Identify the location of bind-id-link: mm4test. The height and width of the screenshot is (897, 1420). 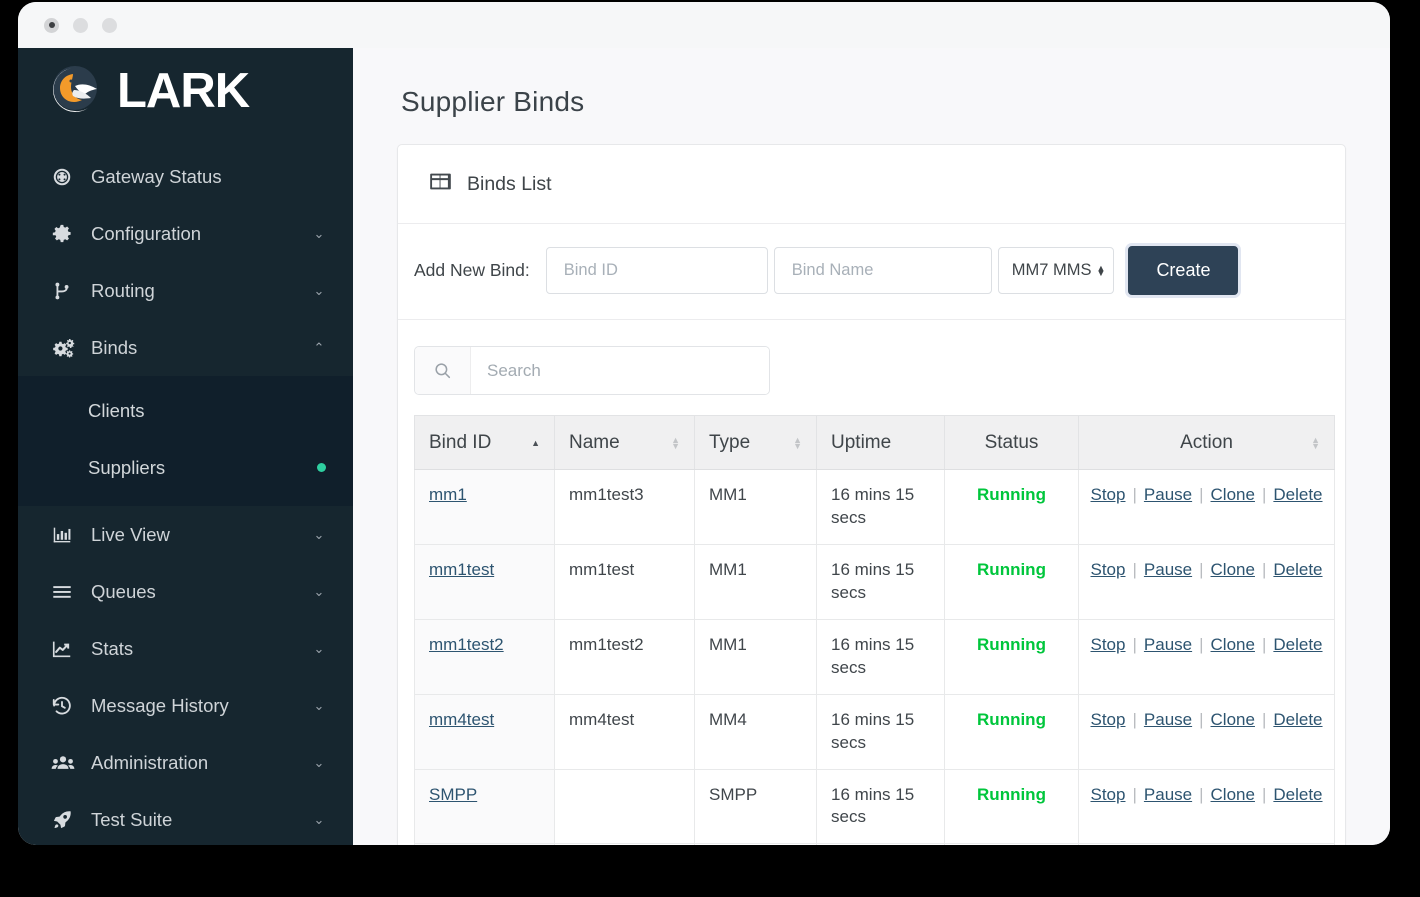
(461, 719).